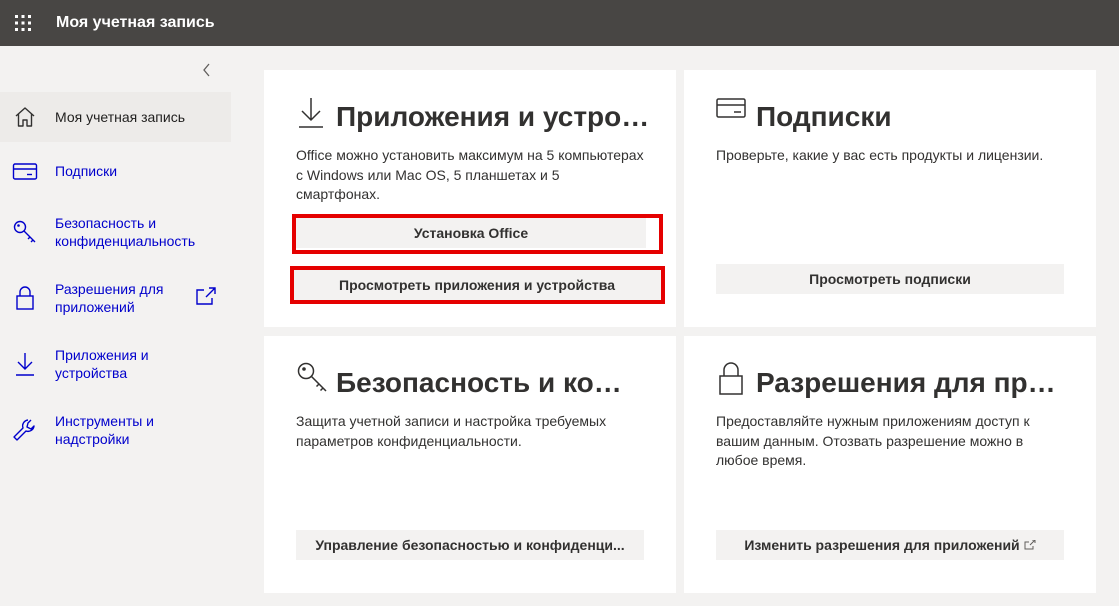 The width and height of the screenshot is (1119, 606). I want to click on top-bar: Моя учетная запись, so click(559, 23).